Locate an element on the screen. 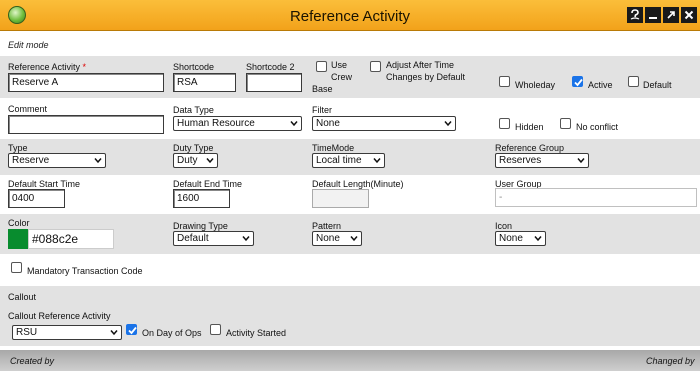 This screenshot has height=371, width=700. duty-type-label: Duty Type is located at coordinates (193, 148).